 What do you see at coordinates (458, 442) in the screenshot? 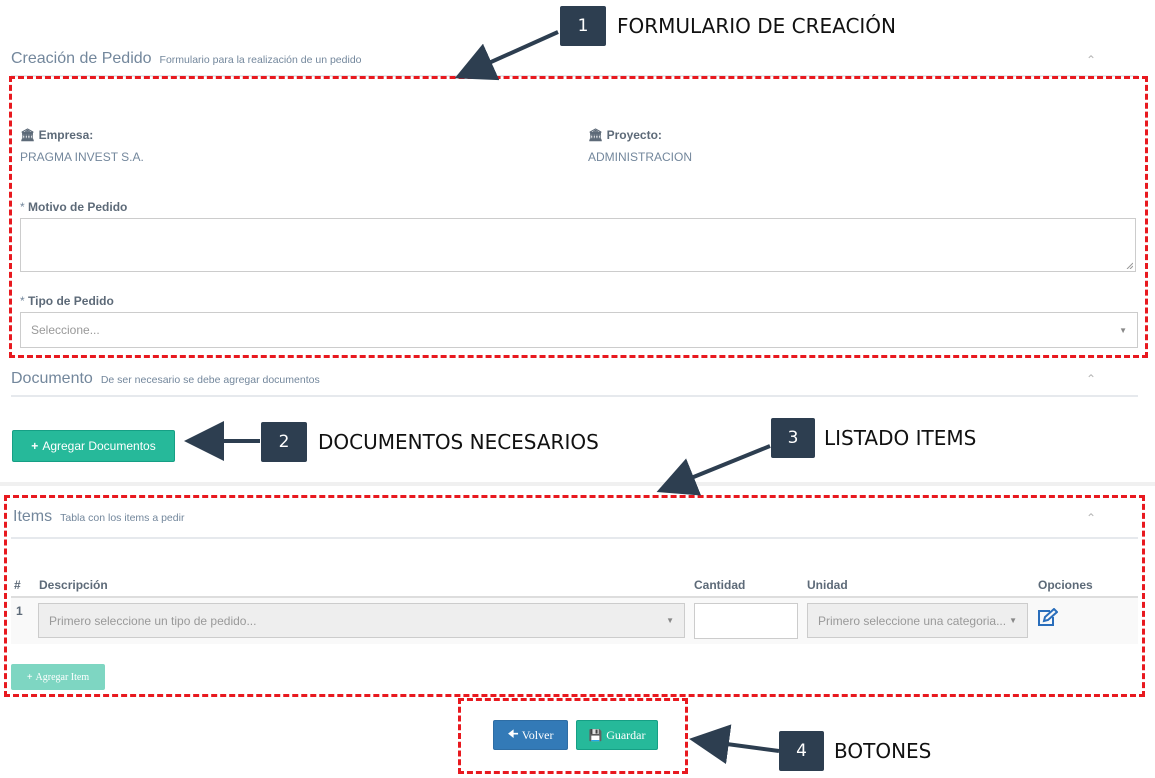
I see `annotation-text-2: DOCUMENTOS NECESARIOS` at bounding box center [458, 442].